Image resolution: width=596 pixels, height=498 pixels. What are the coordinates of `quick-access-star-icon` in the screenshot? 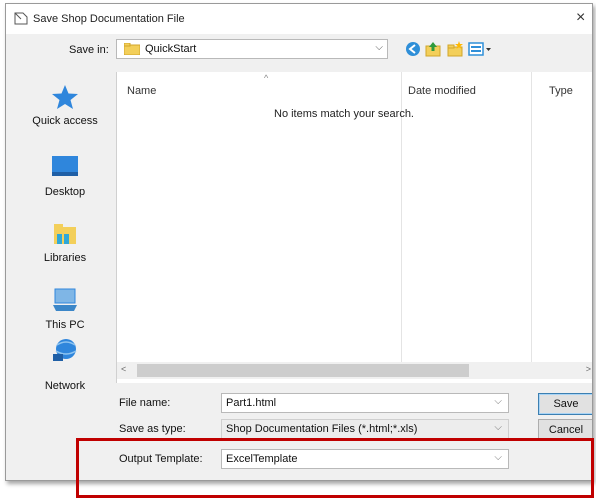 It's located at (65, 97).